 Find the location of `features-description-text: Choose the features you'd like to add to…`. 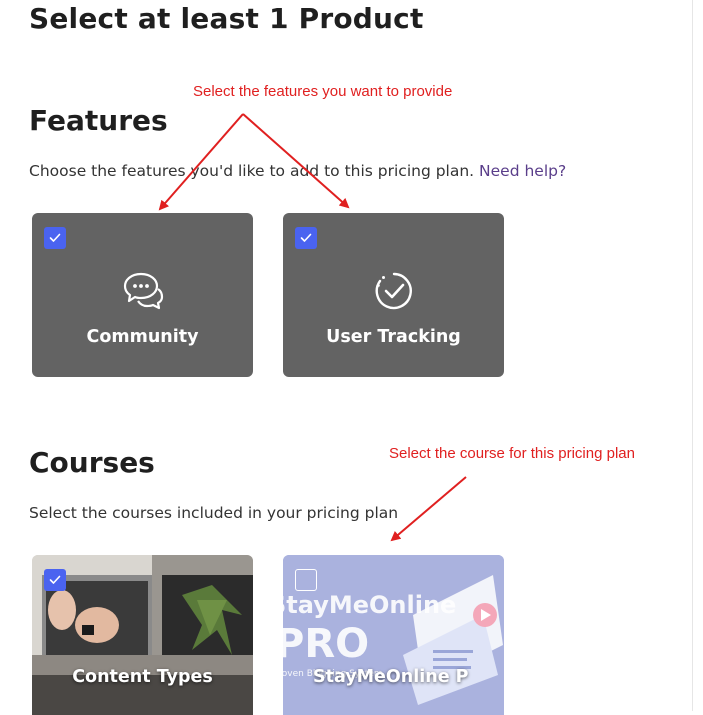

features-description-text: Choose the features you'd like to add to… is located at coordinates (252, 171).